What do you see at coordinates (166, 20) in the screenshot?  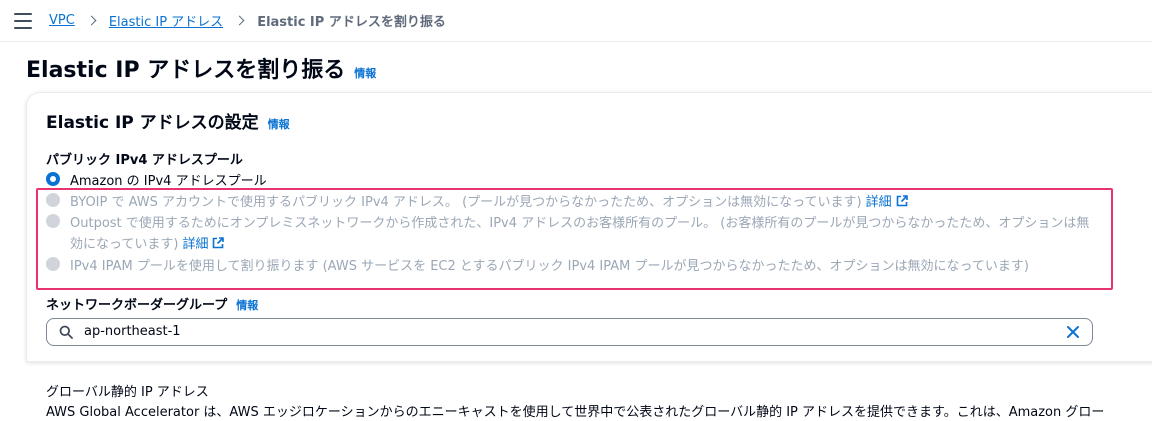 I see `breadcrumb-elastic-ip: Elastic IP アドレス` at bounding box center [166, 20].